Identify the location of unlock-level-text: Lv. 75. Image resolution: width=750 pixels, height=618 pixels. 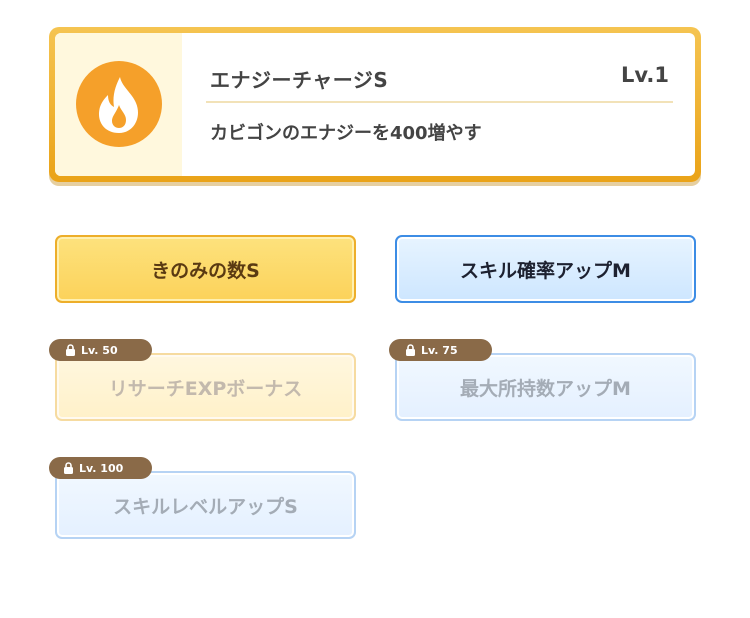
(439, 350).